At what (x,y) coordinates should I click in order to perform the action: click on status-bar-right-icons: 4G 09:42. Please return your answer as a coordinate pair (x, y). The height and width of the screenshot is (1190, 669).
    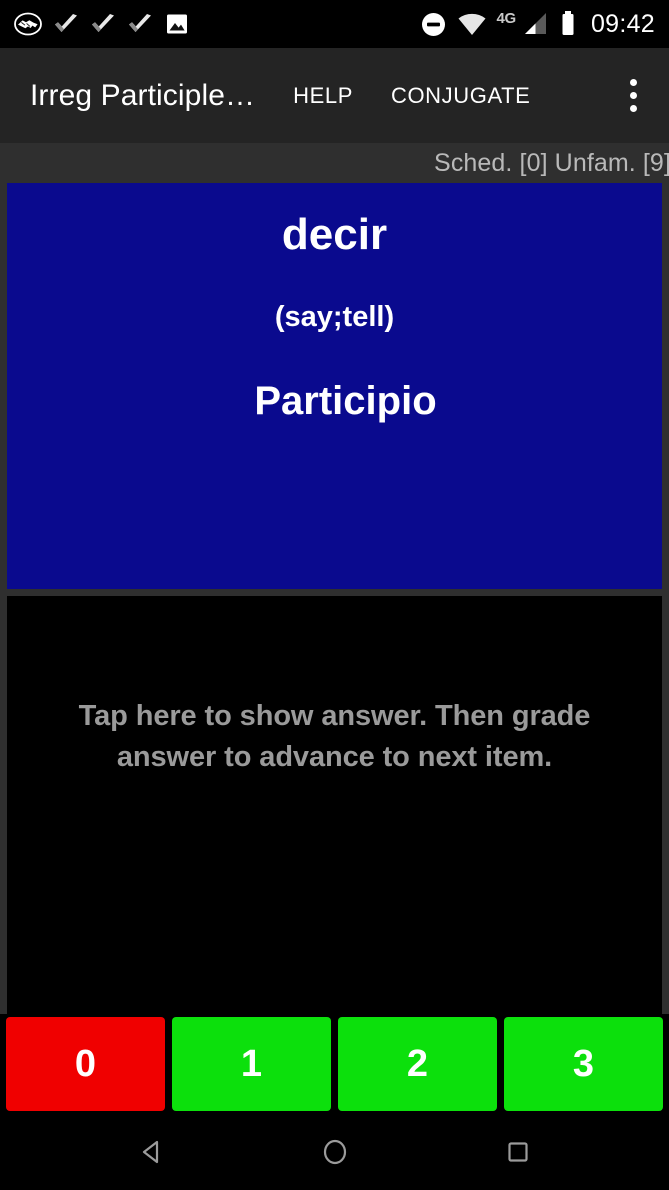
    Looking at the image, I should click on (537, 24).